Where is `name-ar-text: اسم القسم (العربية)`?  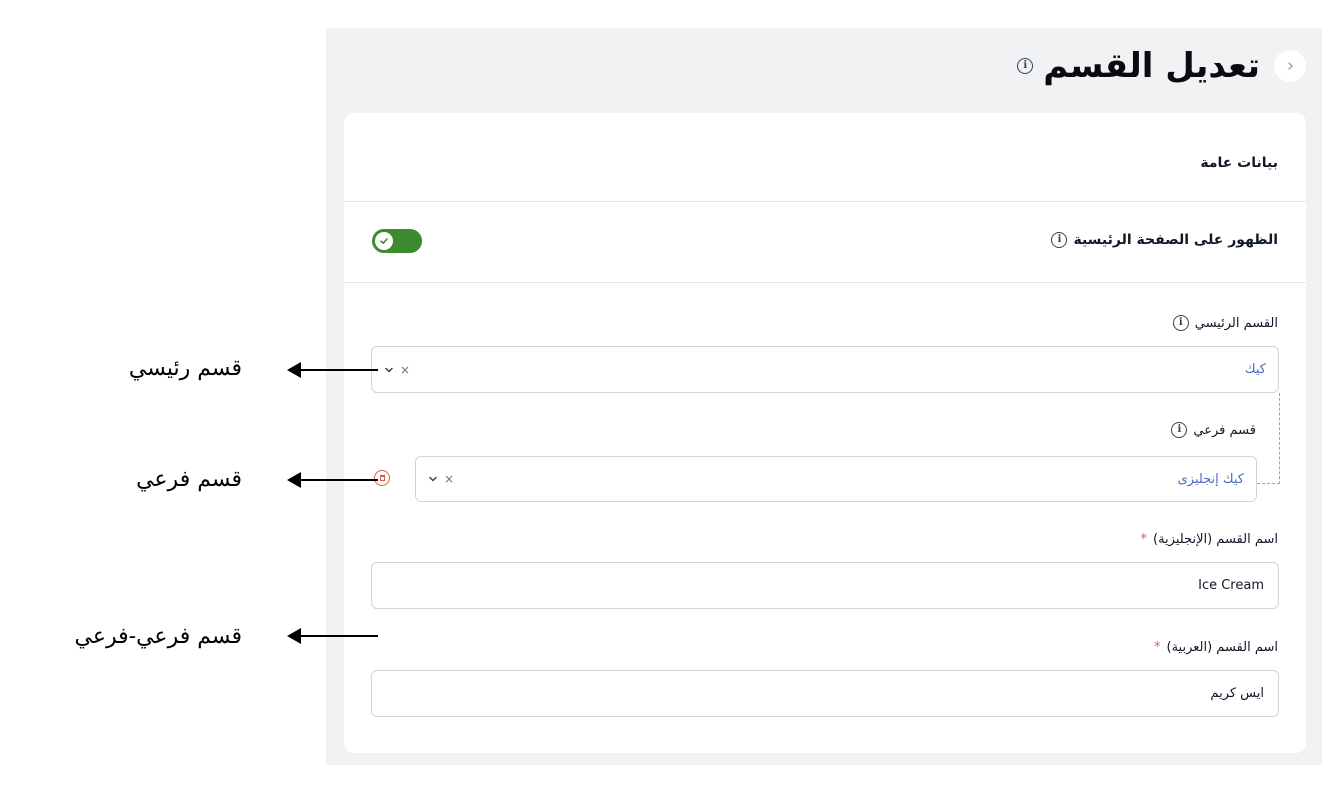
name-ar-text: اسم القسم (العربية) is located at coordinates (1222, 647).